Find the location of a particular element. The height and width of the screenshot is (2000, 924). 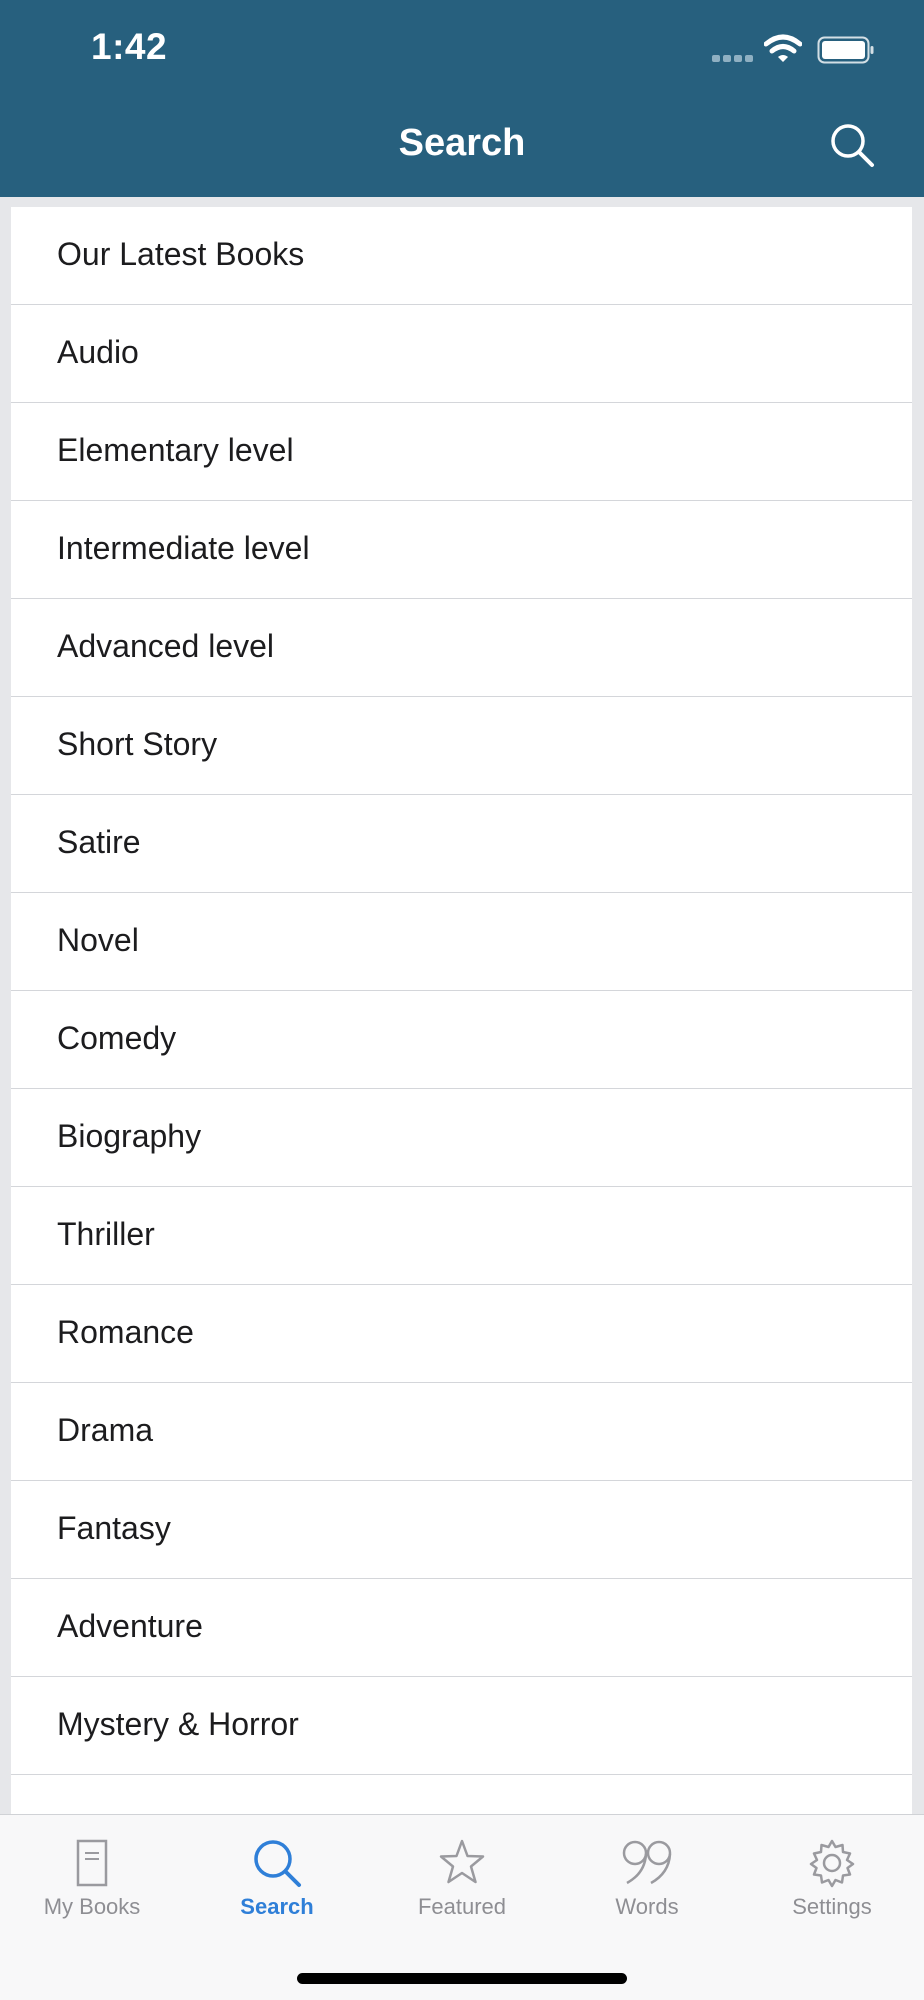

tab-settings: Settings is located at coordinates (832, 1870).